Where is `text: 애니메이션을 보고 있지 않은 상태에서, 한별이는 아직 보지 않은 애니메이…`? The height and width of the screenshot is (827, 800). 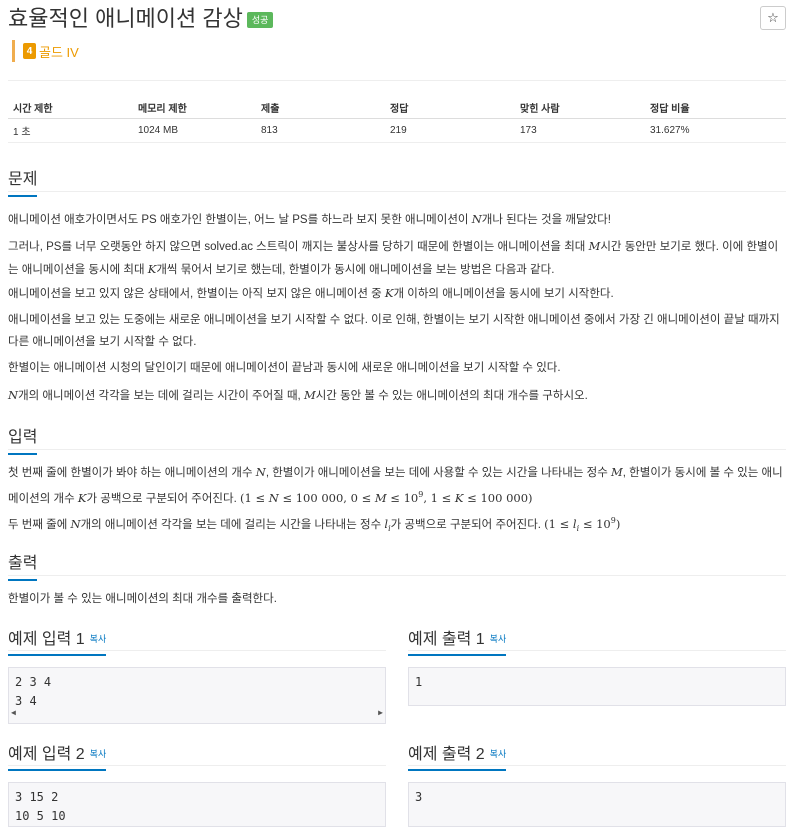
text: 애니메이션을 보고 있지 않은 상태에서, 한별이는 아직 보지 않은 애니메이… is located at coordinates (196, 294).